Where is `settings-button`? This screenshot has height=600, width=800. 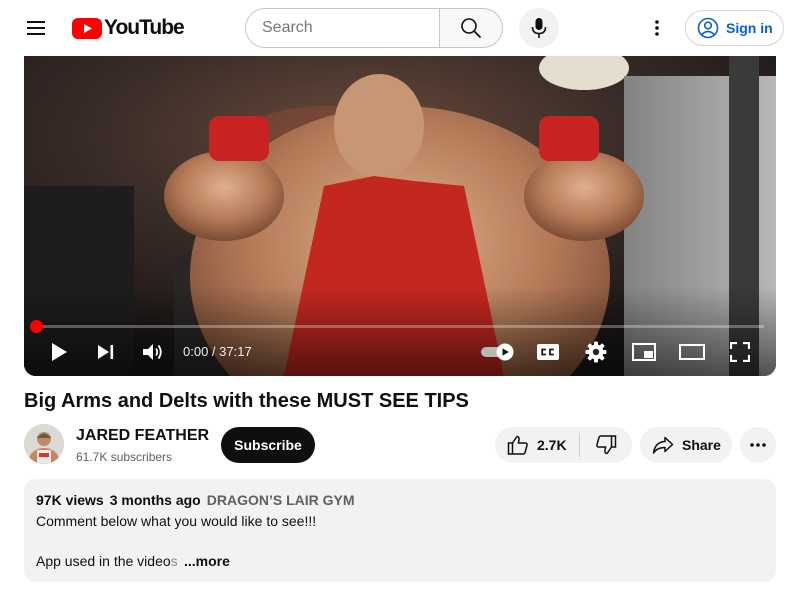 settings-button is located at coordinates (596, 352).